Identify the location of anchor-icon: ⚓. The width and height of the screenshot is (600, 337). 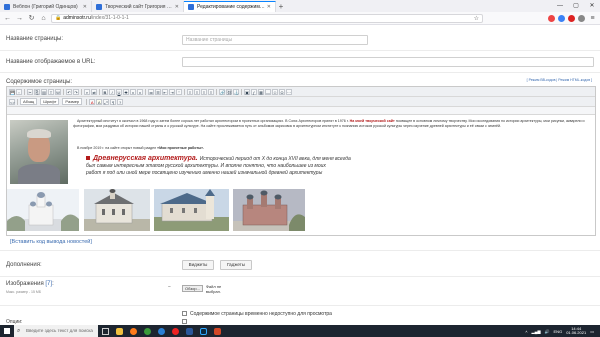
(236, 91).